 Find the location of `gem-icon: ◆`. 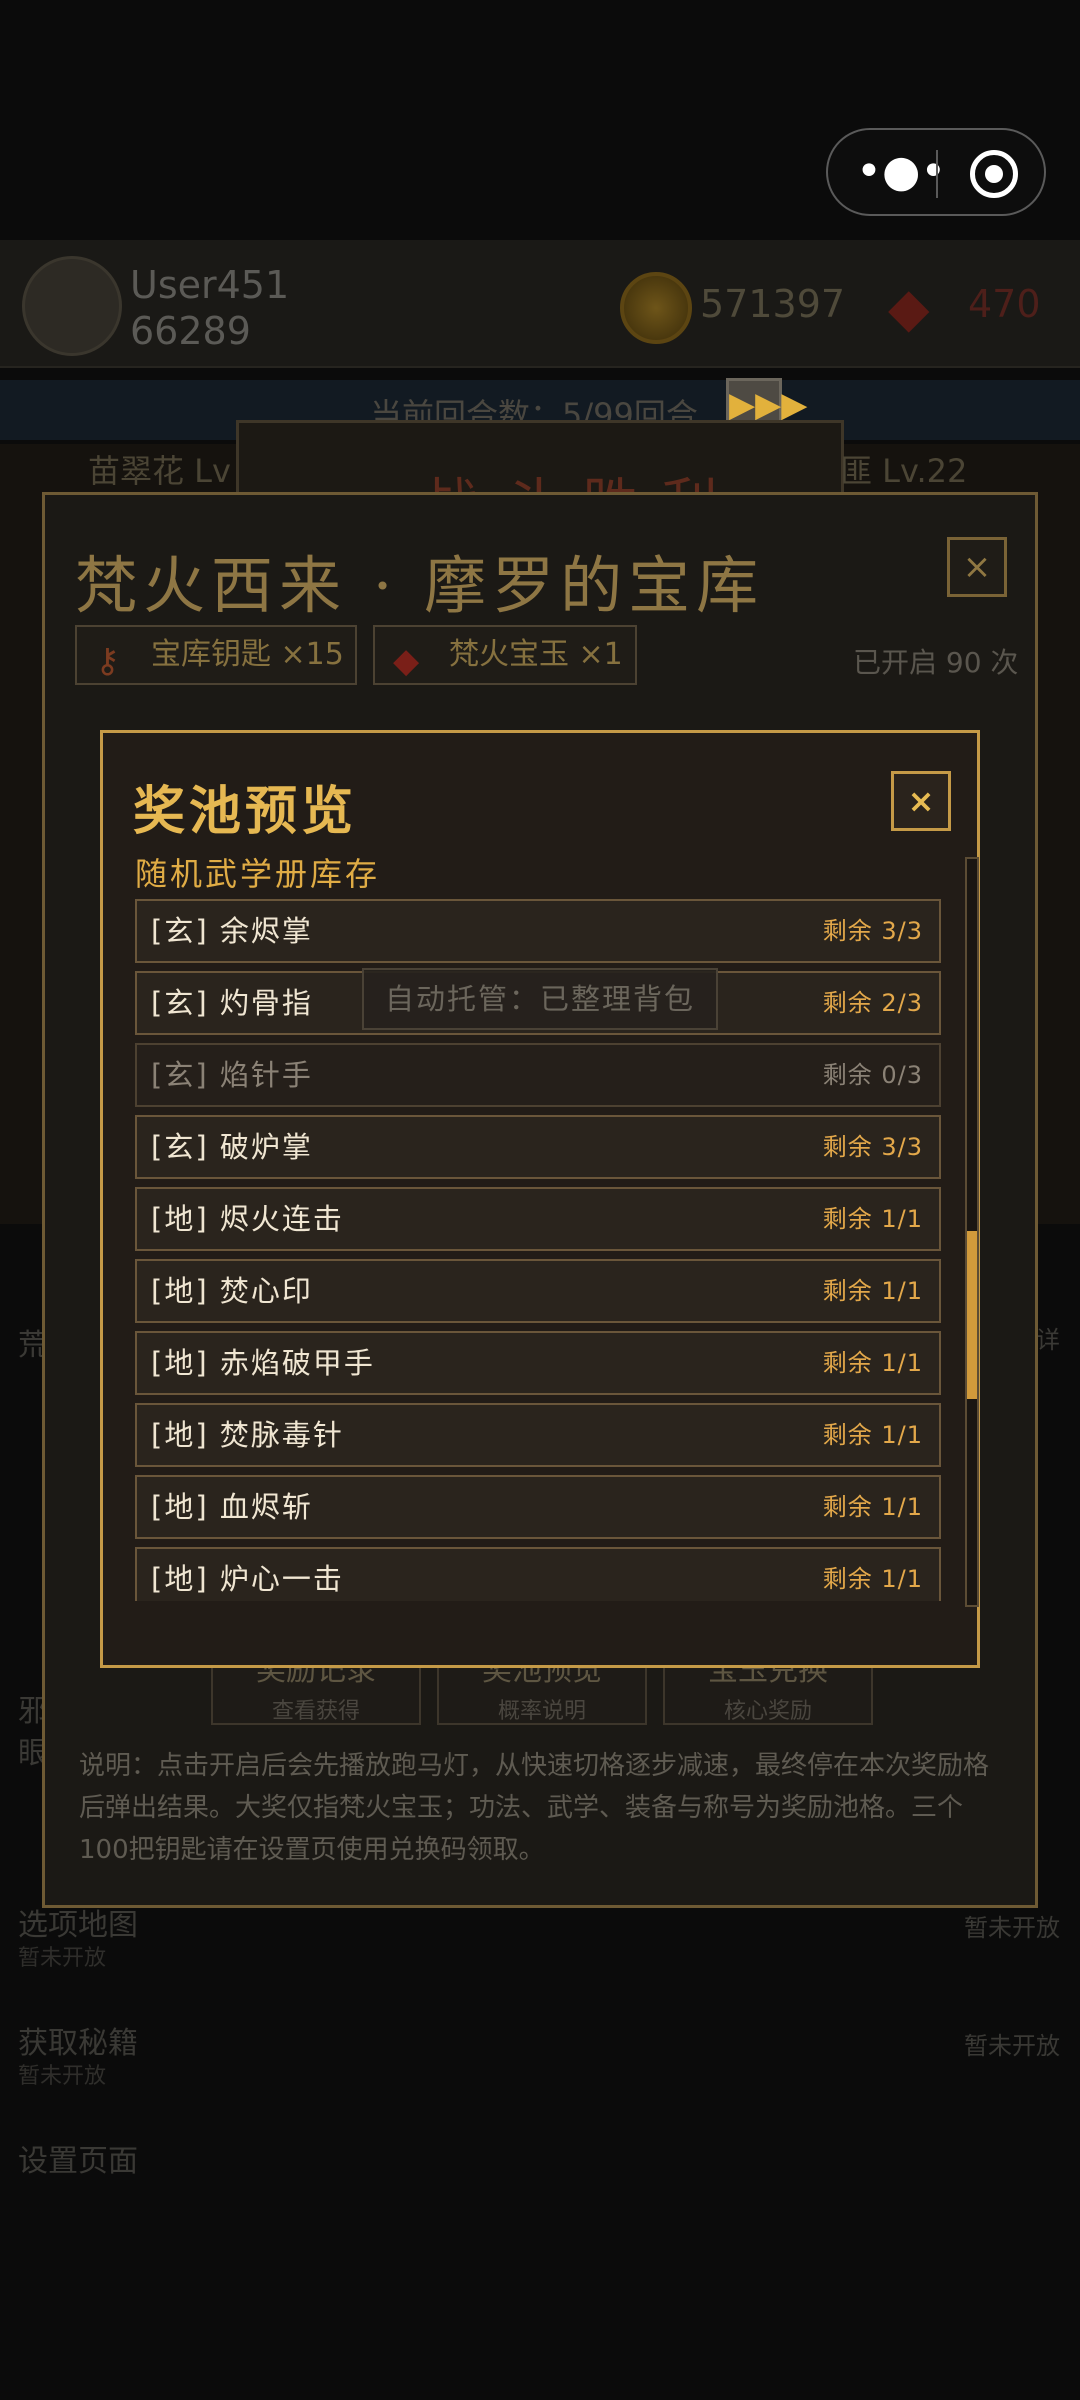

gem-icon: ◆ is located at coordinates (909, 307).